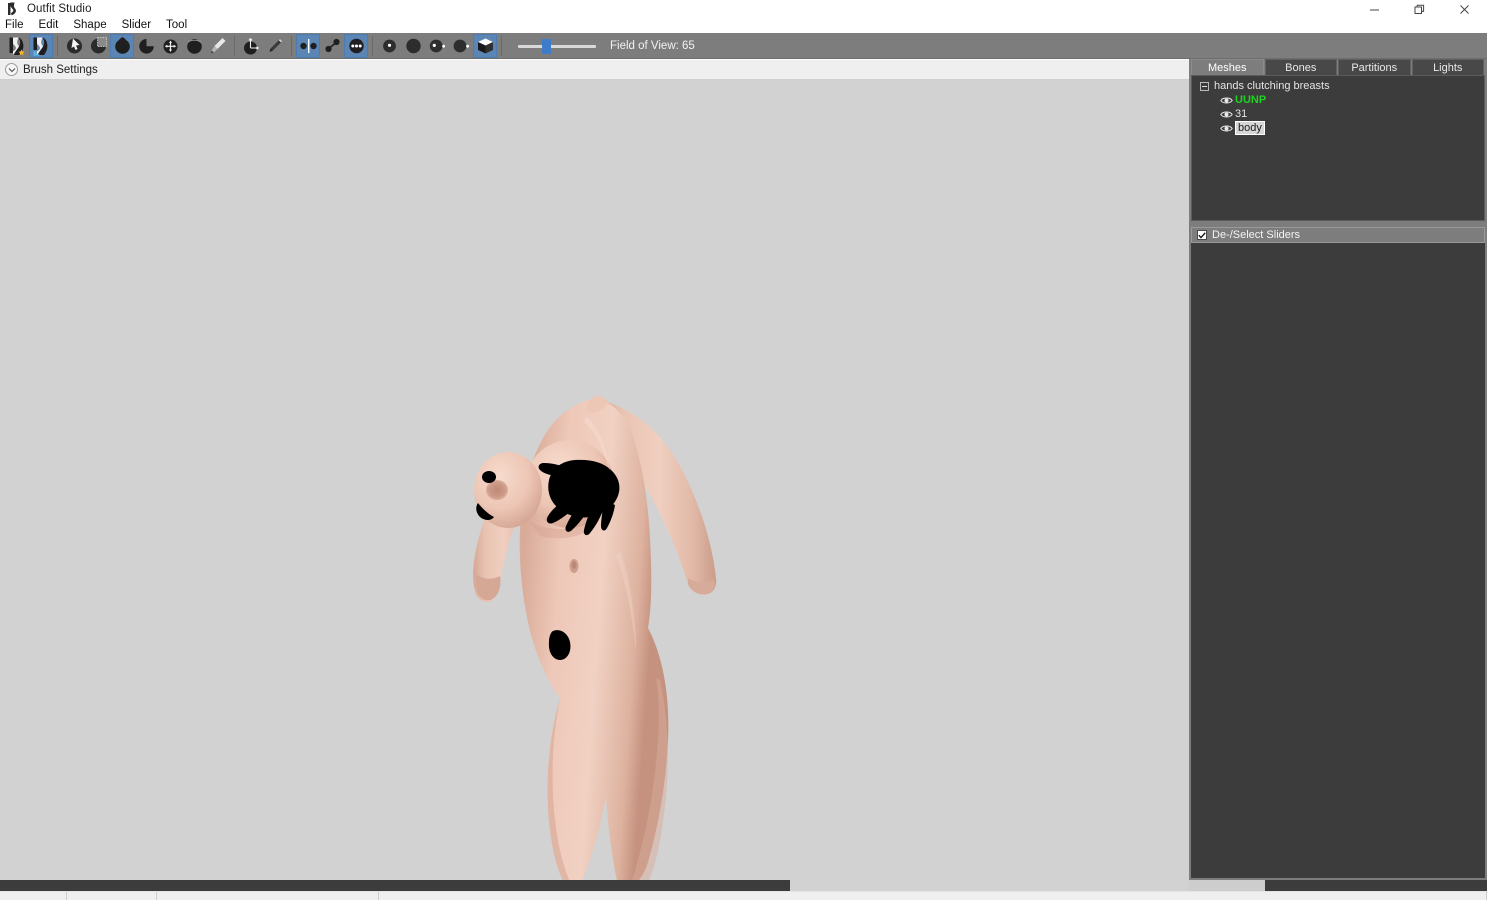  Describe the element at coordinates (18, 25) in the screenshot. I see `menu-item-file: File` at that location.